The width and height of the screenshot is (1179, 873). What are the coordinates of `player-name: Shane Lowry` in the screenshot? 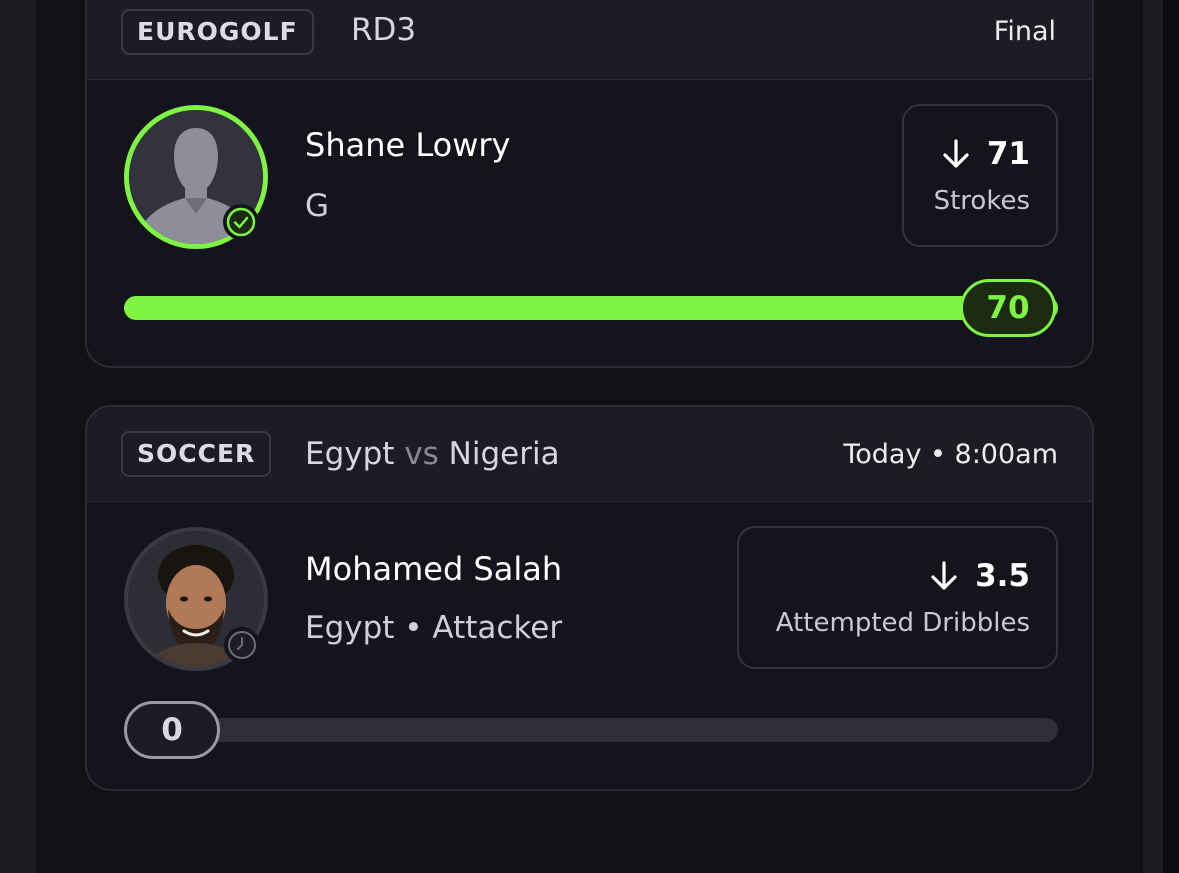 It's located at (408, 145).